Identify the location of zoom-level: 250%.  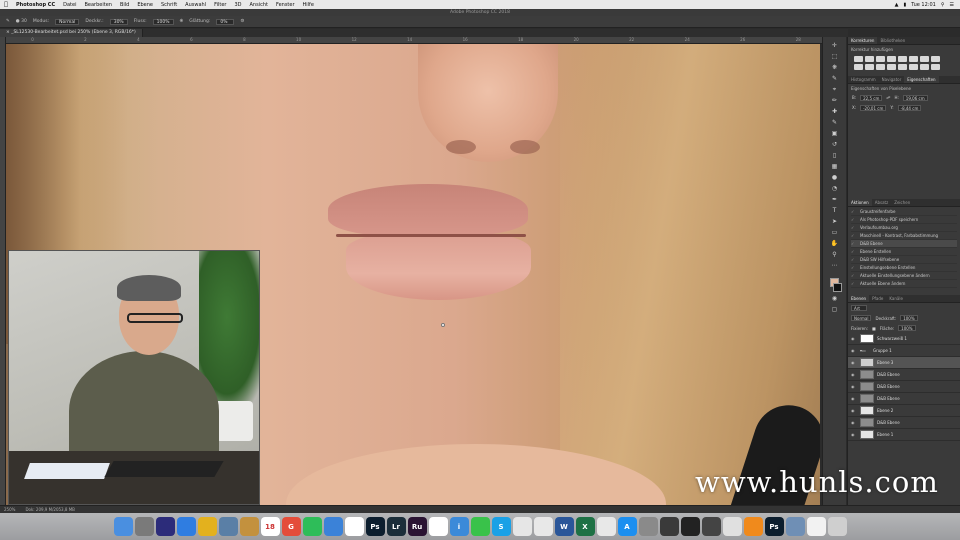
(9, 509).